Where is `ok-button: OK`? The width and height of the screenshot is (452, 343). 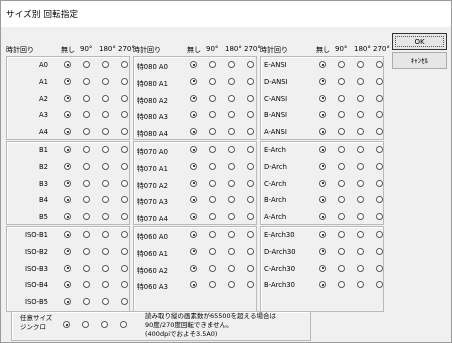
ok-button: OK is located at coordinates (419, 41).